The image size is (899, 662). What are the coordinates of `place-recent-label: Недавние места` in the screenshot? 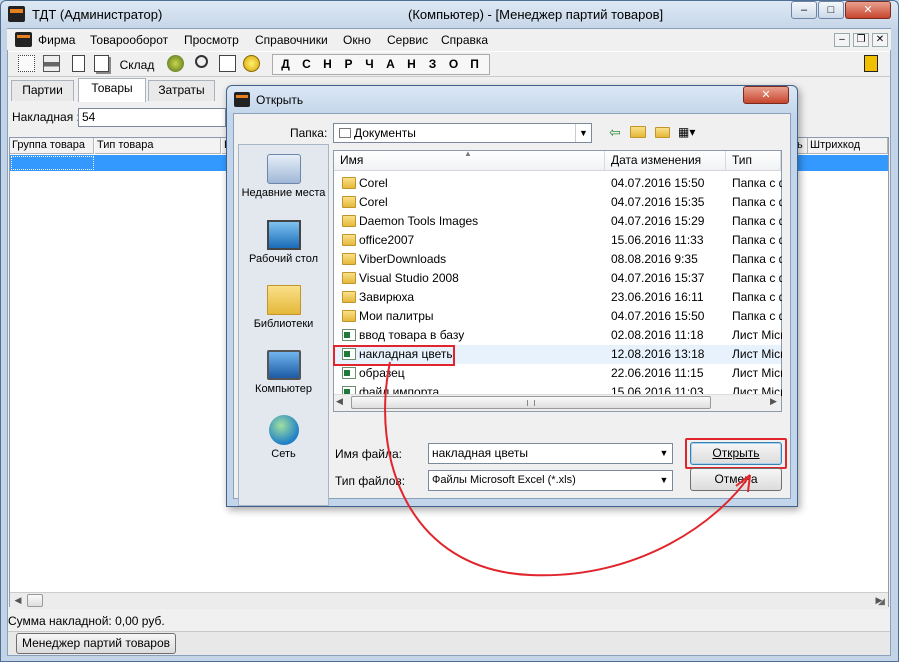 It's located at (283, 193).